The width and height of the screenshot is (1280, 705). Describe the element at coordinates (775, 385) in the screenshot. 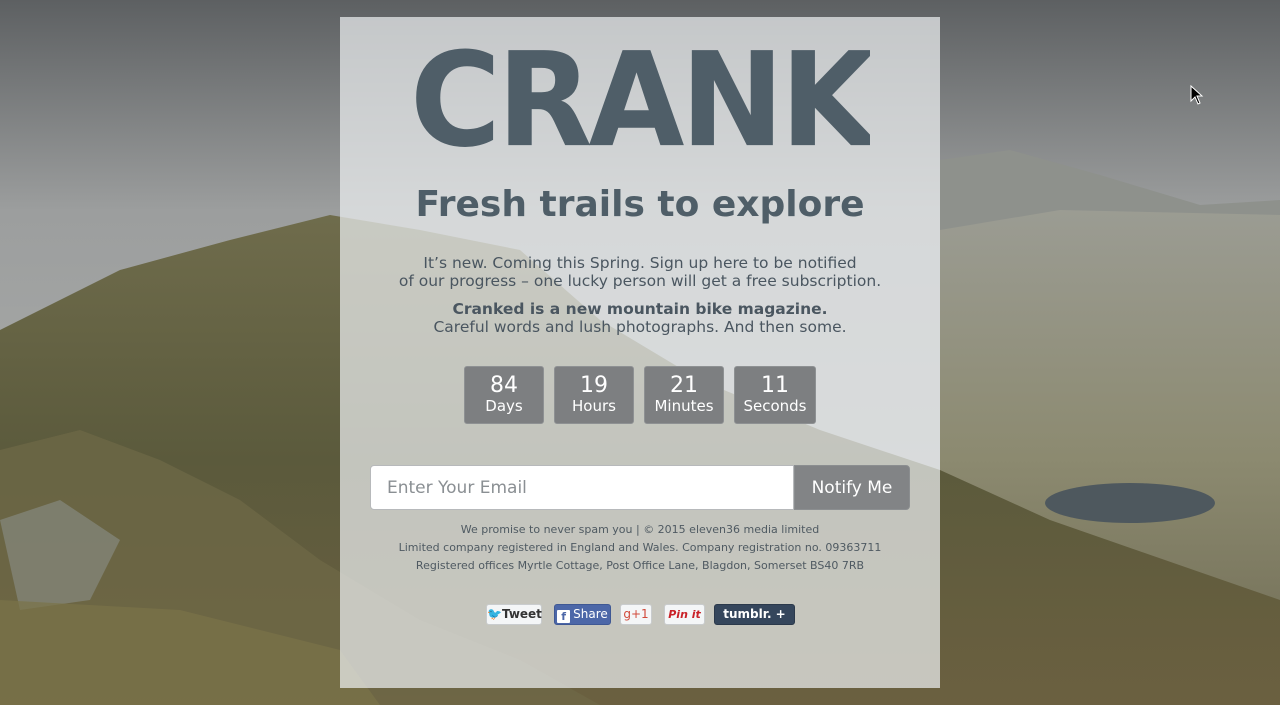

I see `countdown-value: 11` at that location.